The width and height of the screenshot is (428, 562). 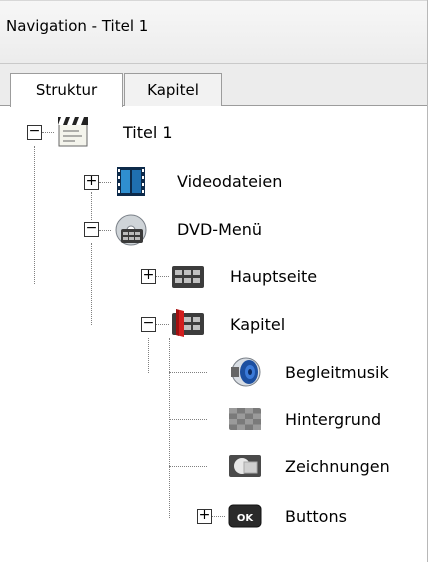 I want to click on speaker-icon, so click(x=245, y=372).